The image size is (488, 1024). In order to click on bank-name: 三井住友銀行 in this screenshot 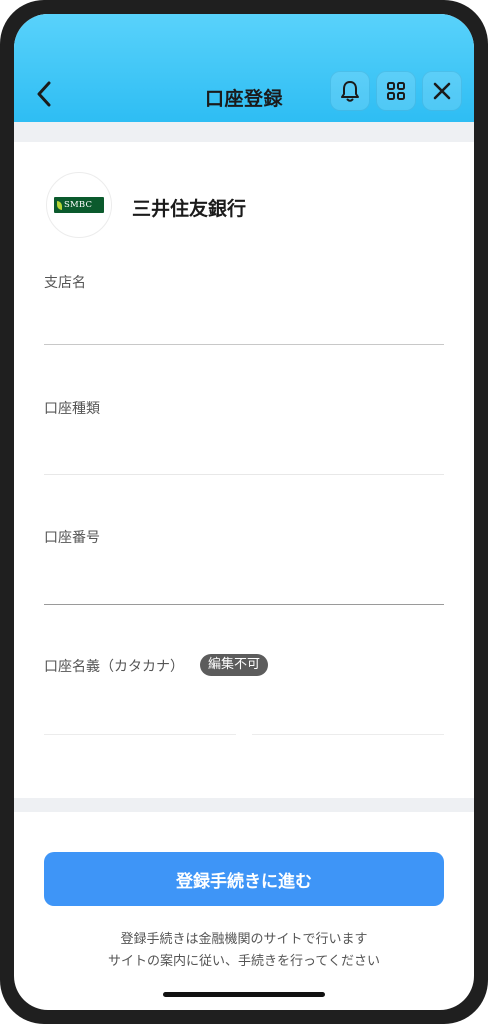, I will do `click(189, 209)`.